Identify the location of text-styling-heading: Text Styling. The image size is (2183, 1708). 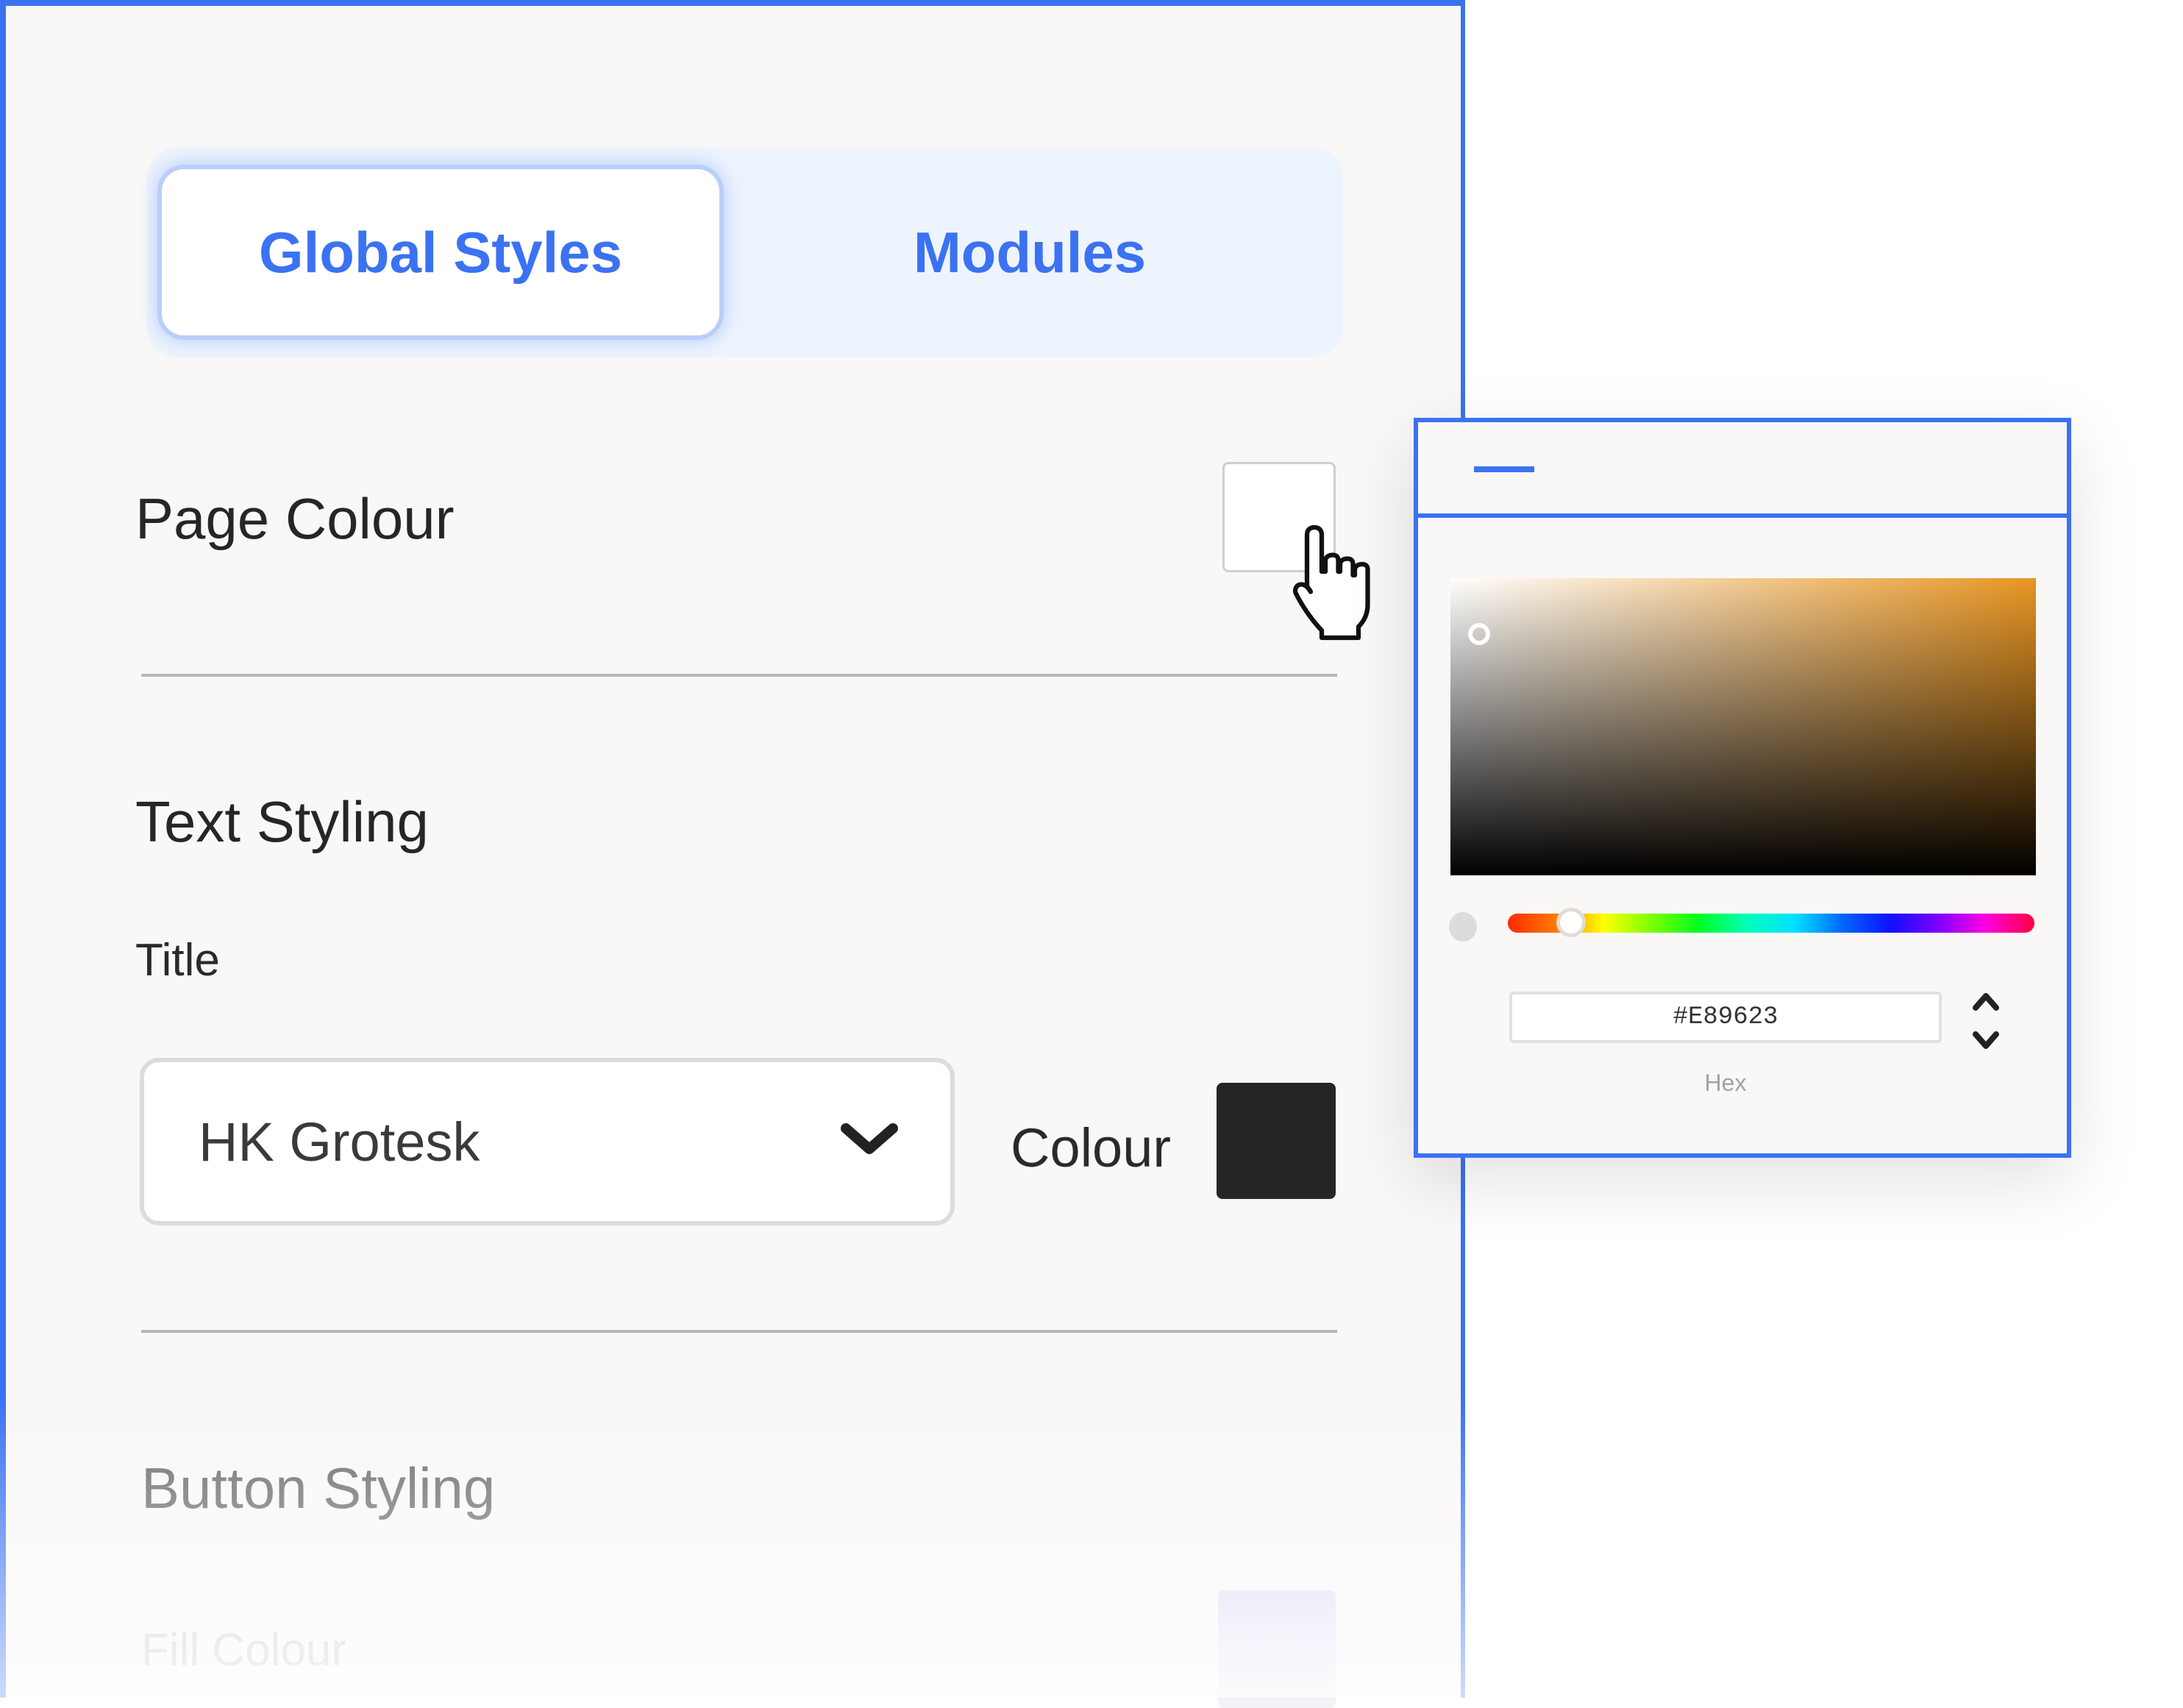
(282, 821).